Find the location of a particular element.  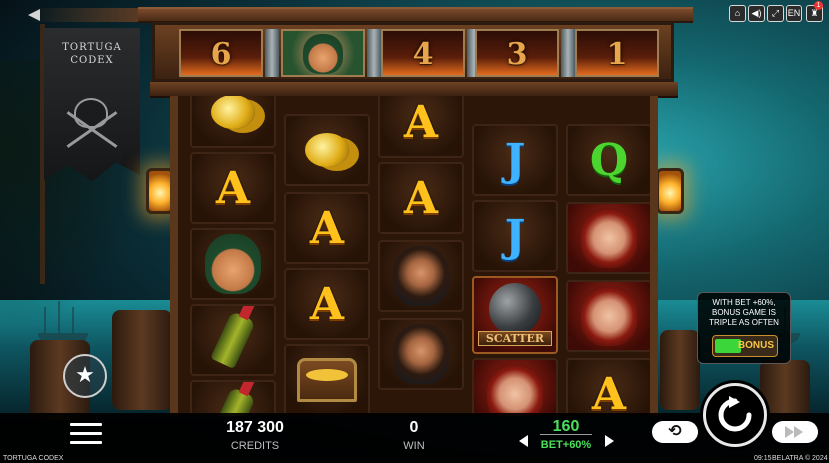

reel-1: A is located at coordinates (233, 256).